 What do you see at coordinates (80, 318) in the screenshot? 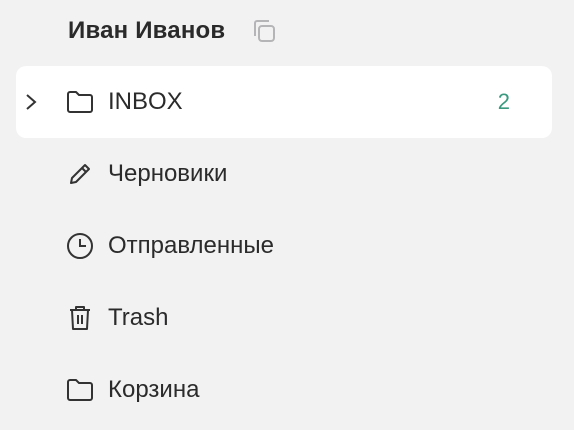
I see `trash-icon` at bounding box center [80, 318].